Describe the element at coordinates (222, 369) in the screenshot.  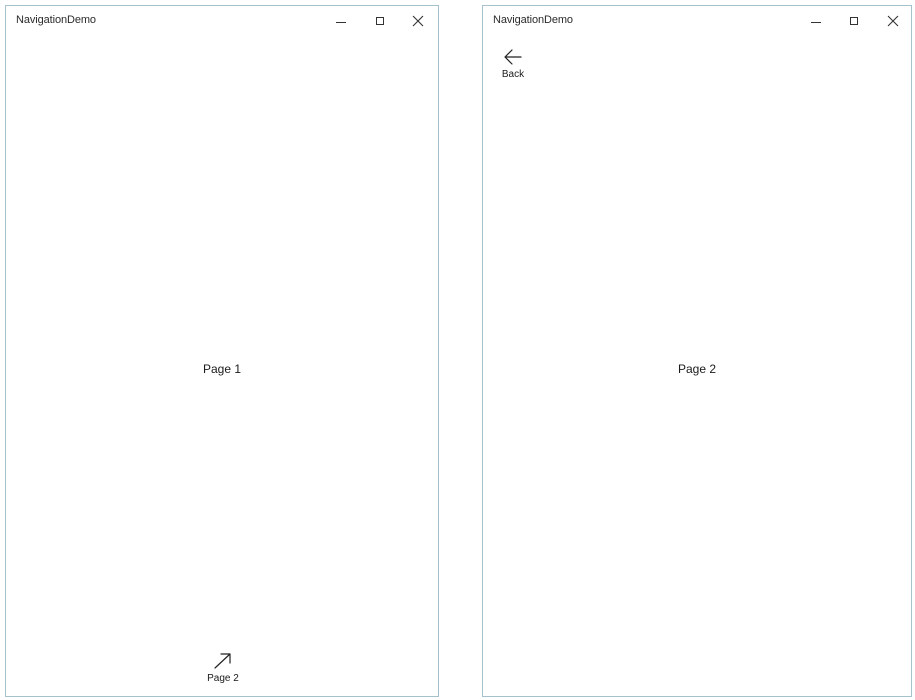
I see `page-content-text: Page 1` at that location.